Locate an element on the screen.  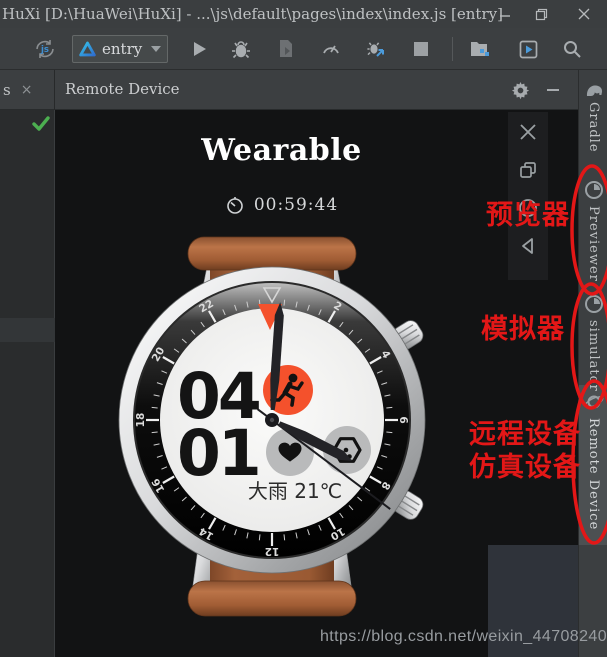
tab-close-icon: × is located at coordinates (27, 90).